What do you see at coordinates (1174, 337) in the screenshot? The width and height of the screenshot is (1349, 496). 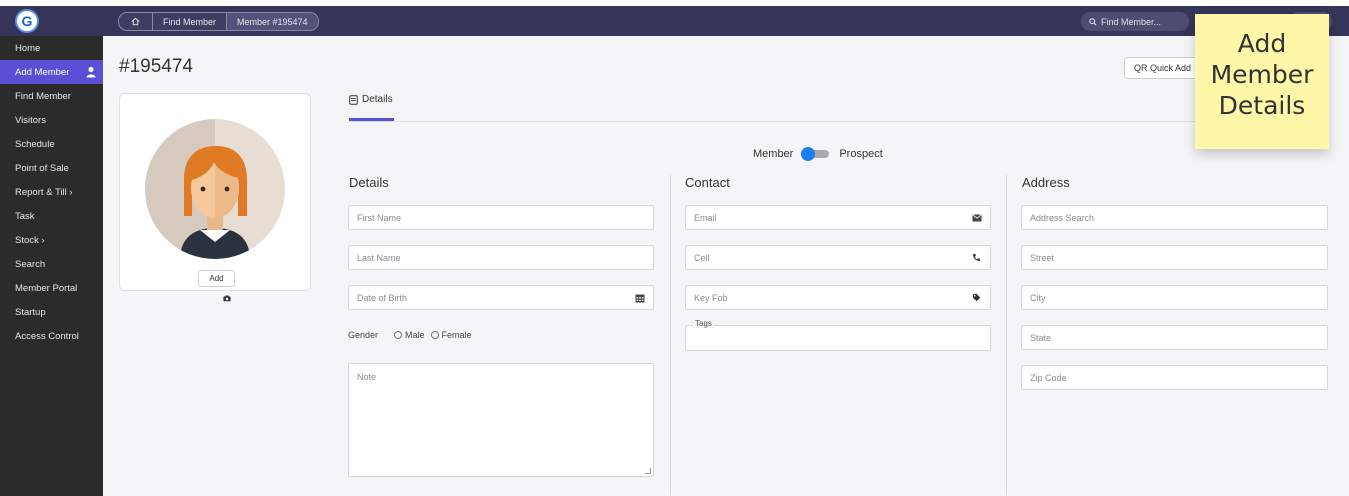 I see `state-field: State` at bounding box center [1174, 337].